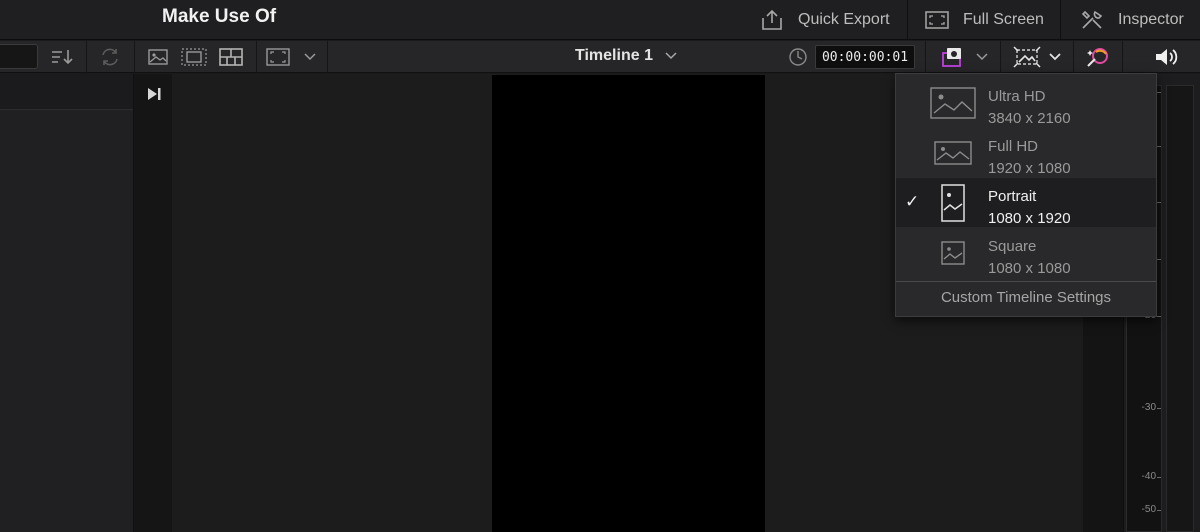  I want to click on timeline-name-label: Timeline 1, so click(614, 55).